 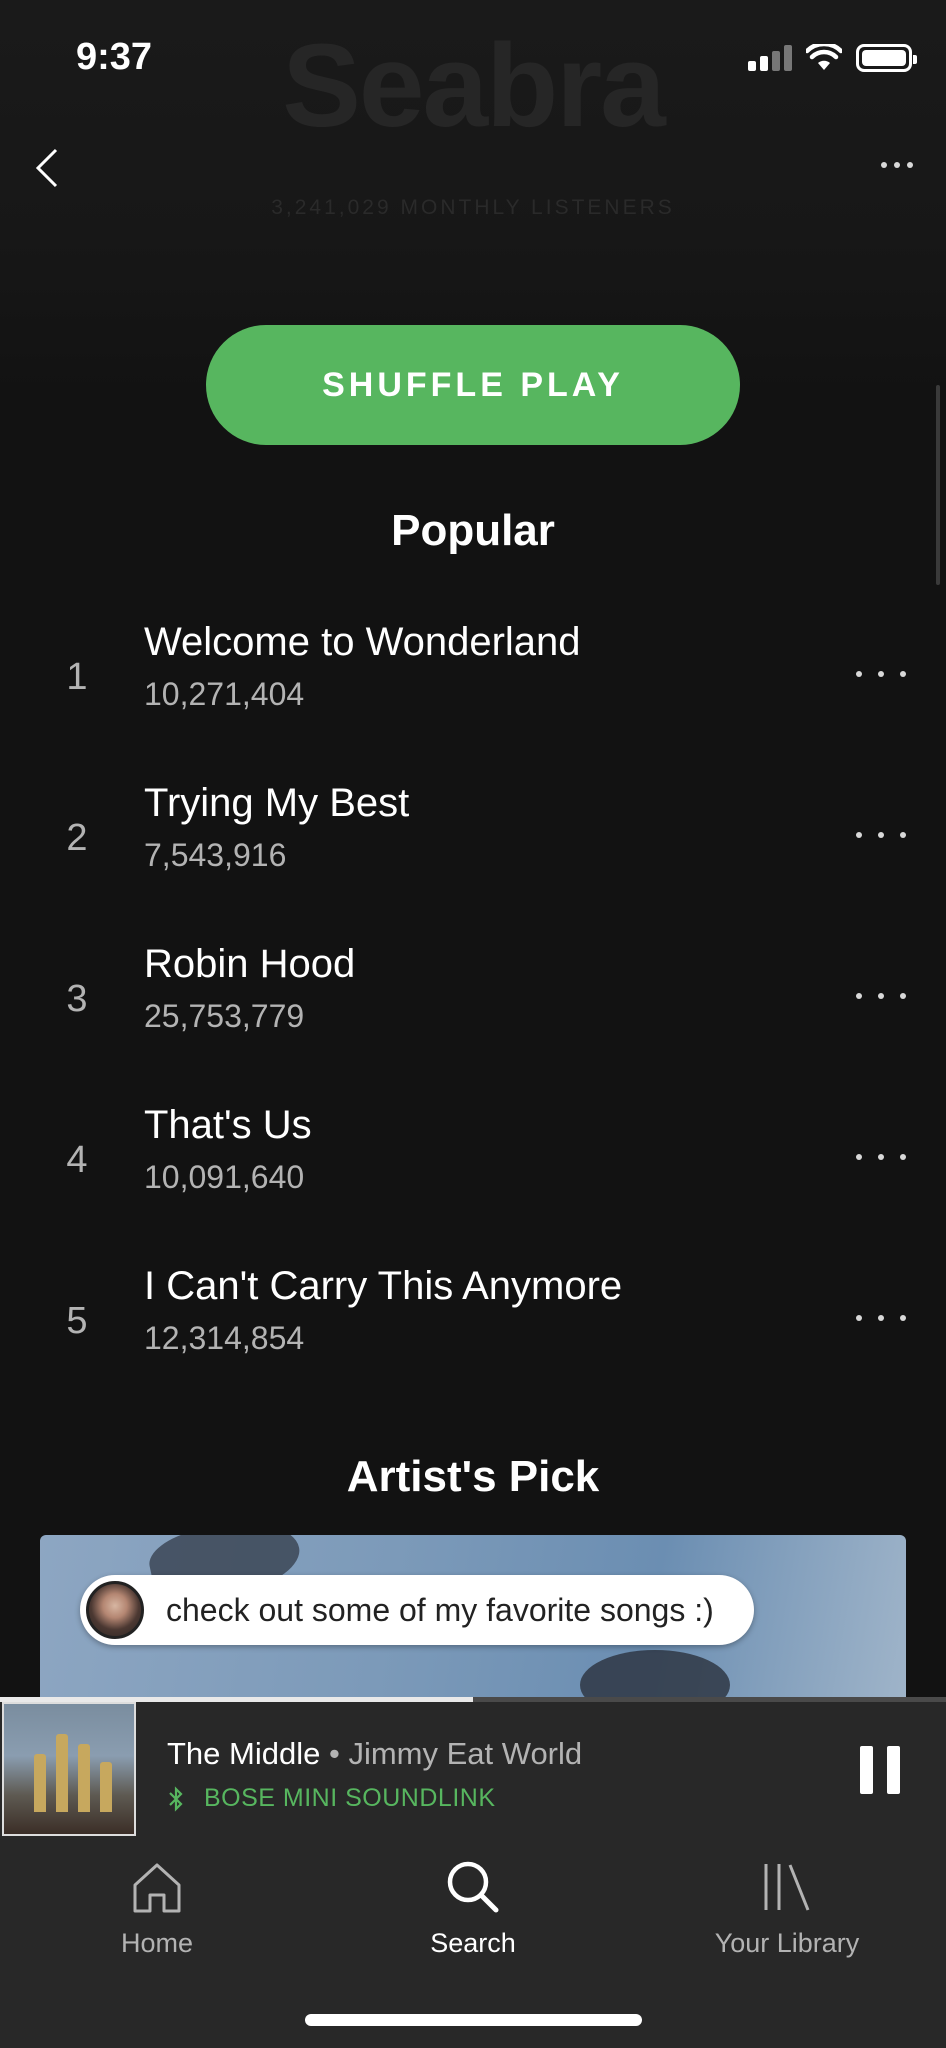 What do you see at coordinates (228, 1125) in the screenshot?
I see `track-title: That's Us` at bounding box center [228, 1125].